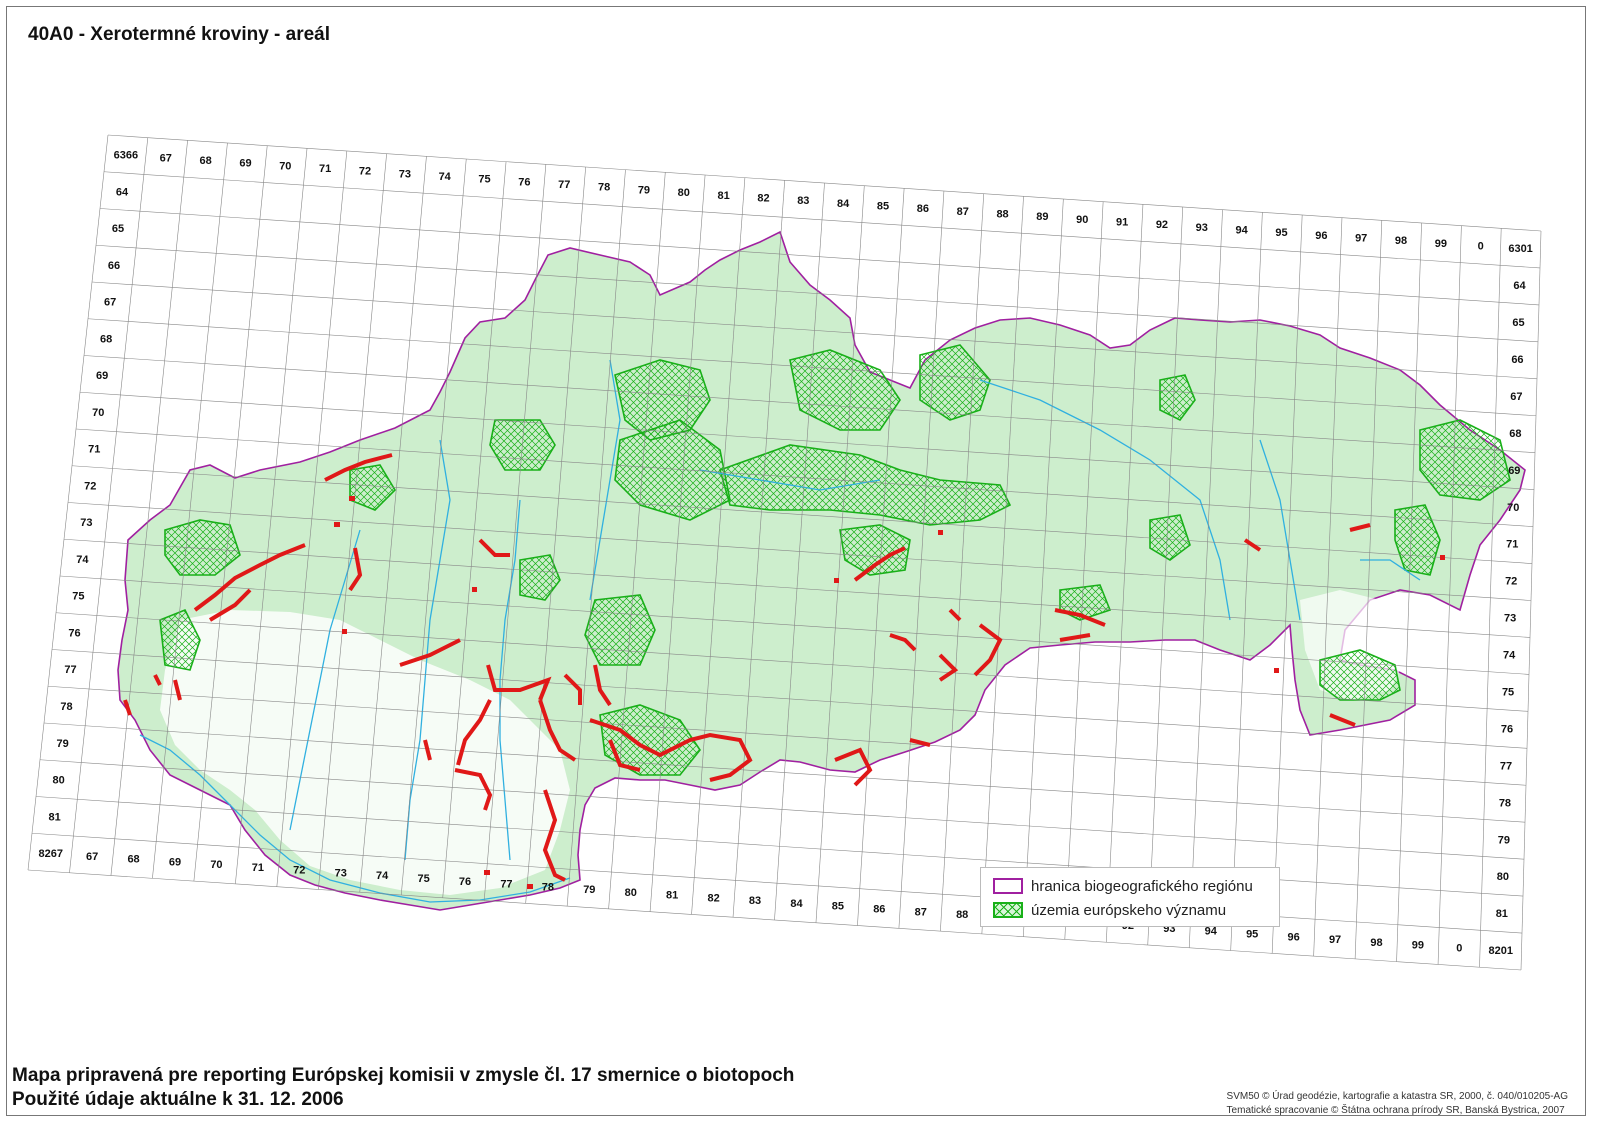 This screenshot has height=1124, width=1597. I want to click on legend-item-boundary: hranica biogeografického regiónu, so click(1123, 886).